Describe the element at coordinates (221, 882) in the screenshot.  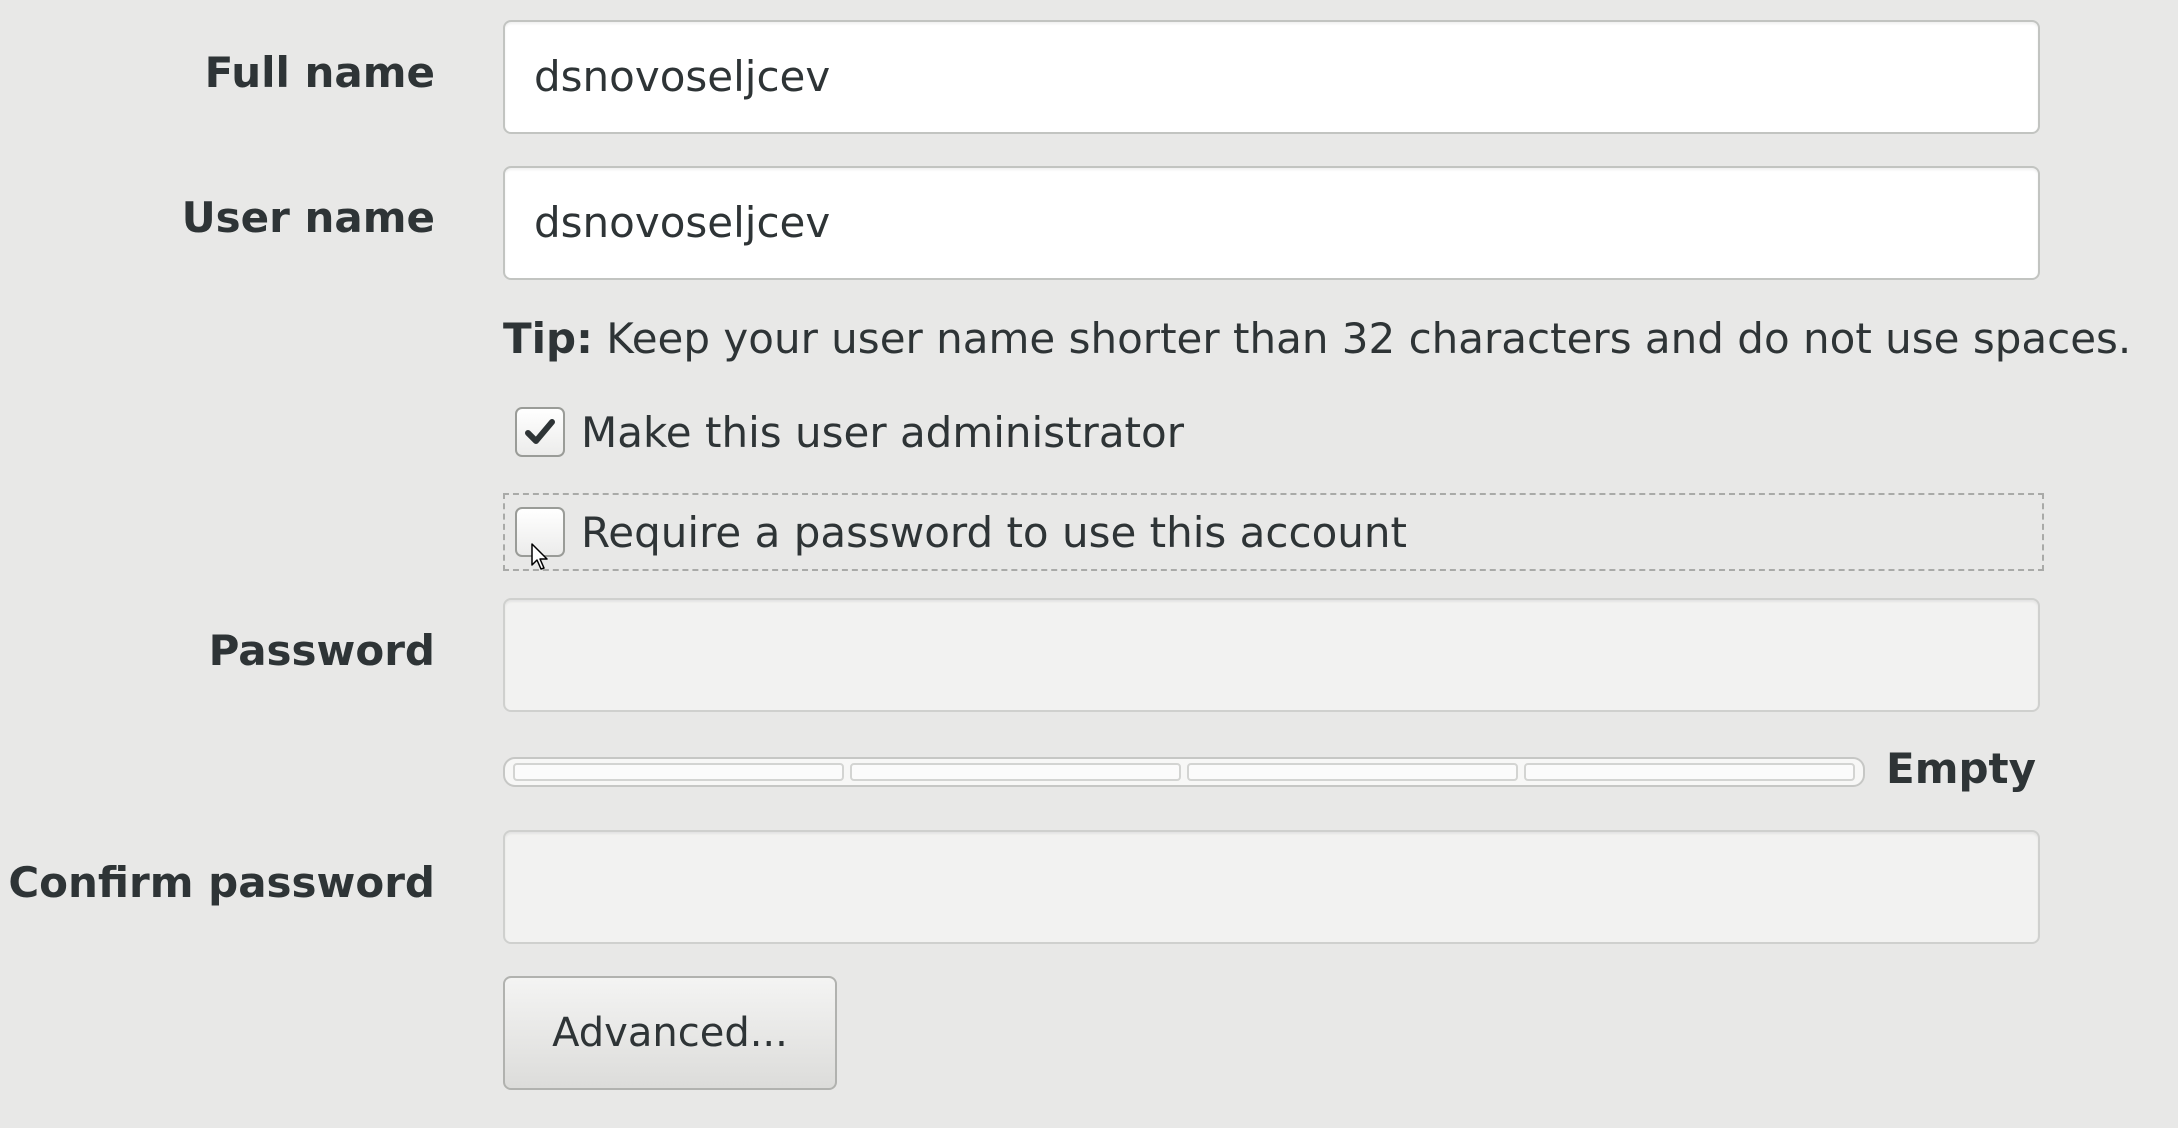
I see `confirm-password-label: Confirm password` at that location.